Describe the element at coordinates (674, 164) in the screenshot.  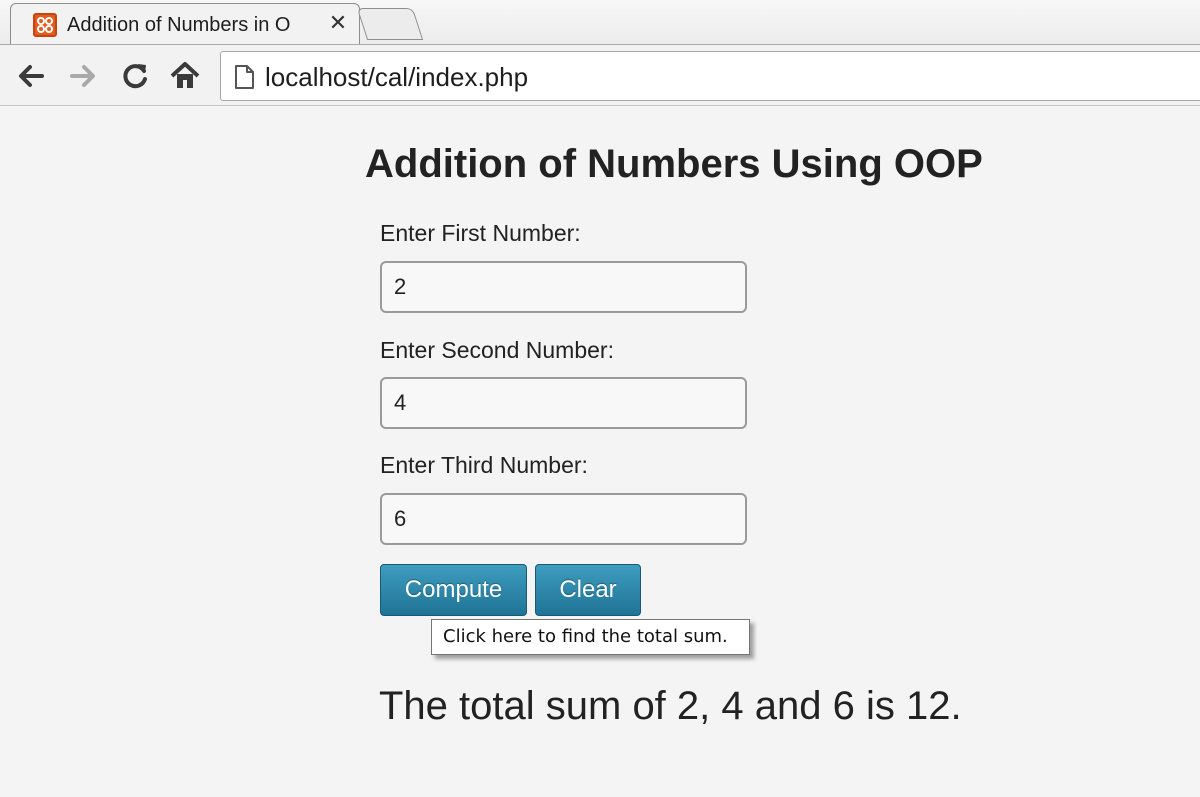
I see `page-title: Addition of Numbers Using OOP` at that location.